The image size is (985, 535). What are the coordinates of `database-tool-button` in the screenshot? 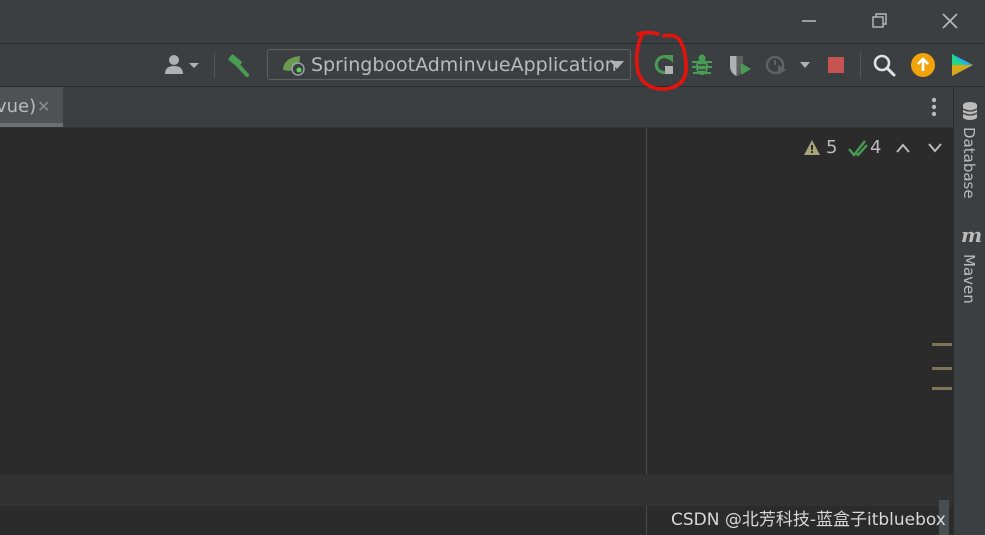 It's located at (970, 111).